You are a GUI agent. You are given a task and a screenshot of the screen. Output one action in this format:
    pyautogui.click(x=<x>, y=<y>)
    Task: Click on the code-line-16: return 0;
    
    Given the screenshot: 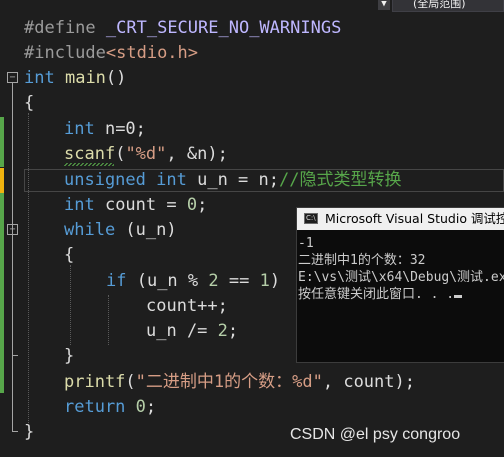 What is the action you would take?
    pyautogui.click(x=110, y=407)
    